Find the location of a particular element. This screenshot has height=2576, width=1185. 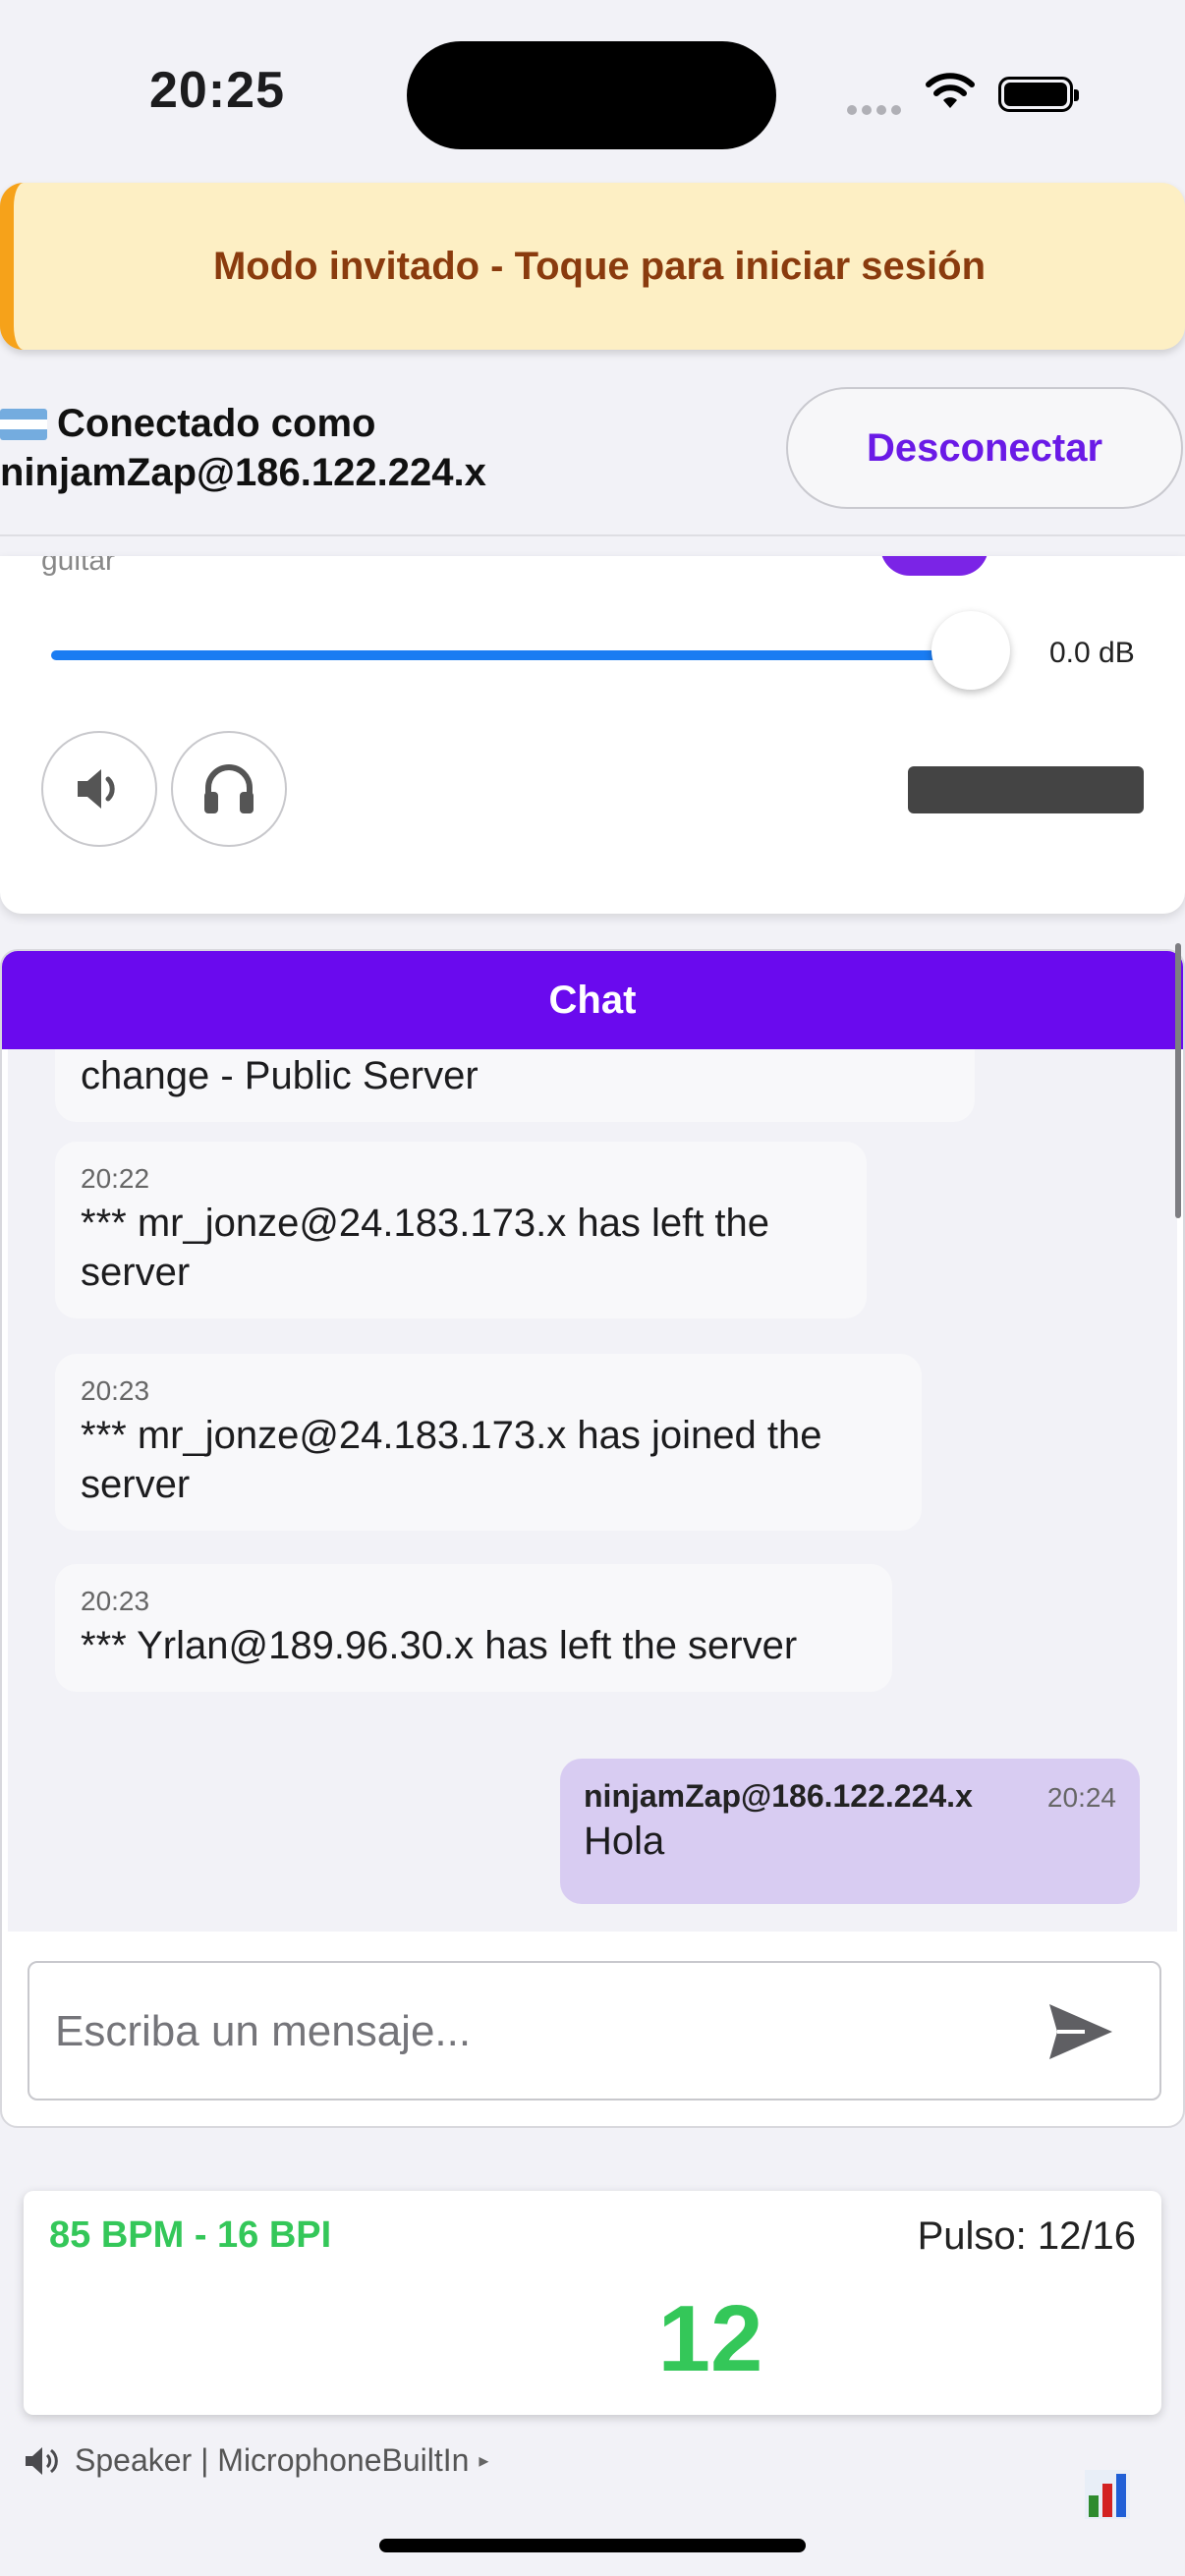

connection-user: ninjamZap@186.122.224.x is located at coordinates (243, 472).